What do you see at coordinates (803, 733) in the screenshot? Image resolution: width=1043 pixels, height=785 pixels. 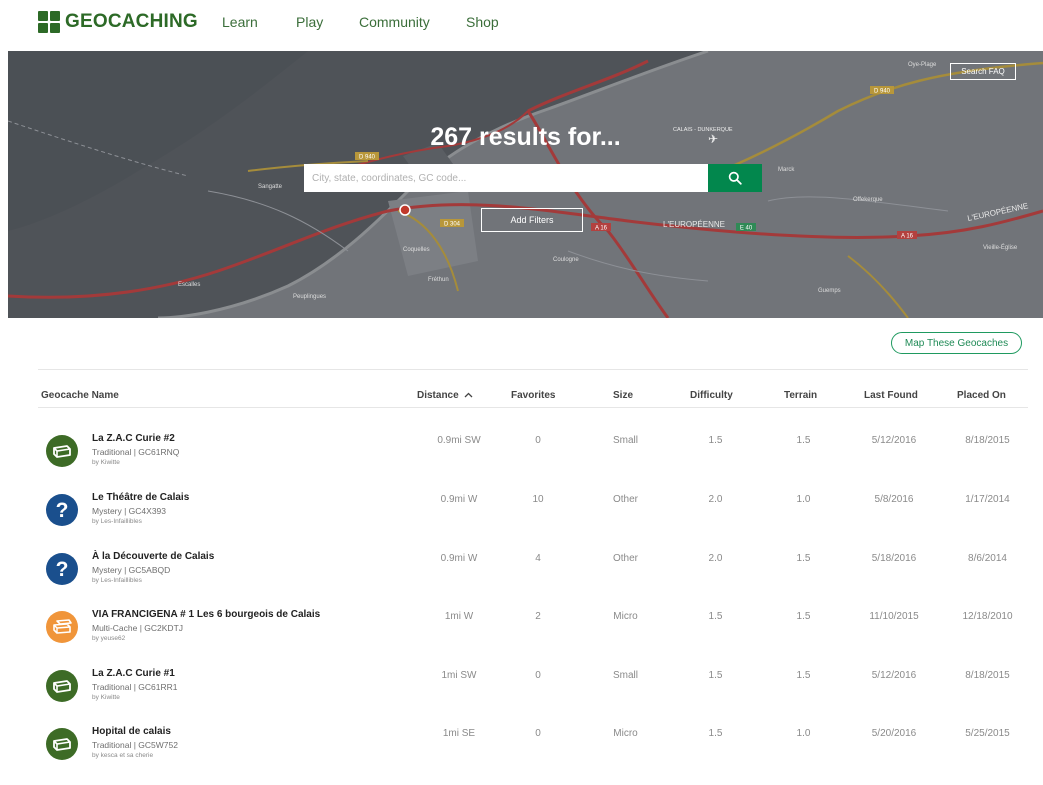 I see `cache-terrain: 1.0` at bounding box center [803, 733].